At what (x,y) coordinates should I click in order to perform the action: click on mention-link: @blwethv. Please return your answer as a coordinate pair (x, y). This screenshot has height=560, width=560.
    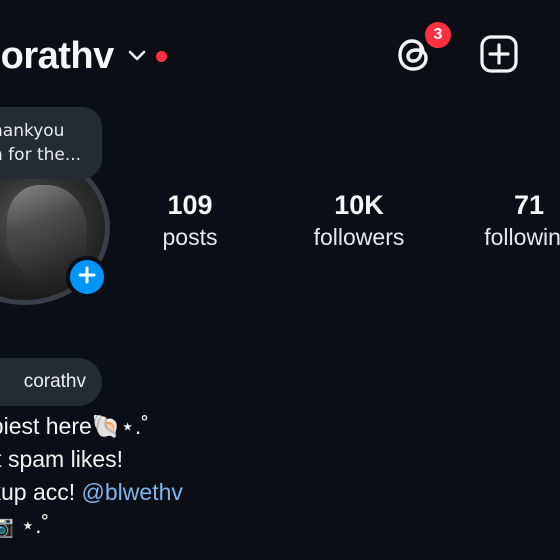
    Looking at the image, I should click on (132, 492).